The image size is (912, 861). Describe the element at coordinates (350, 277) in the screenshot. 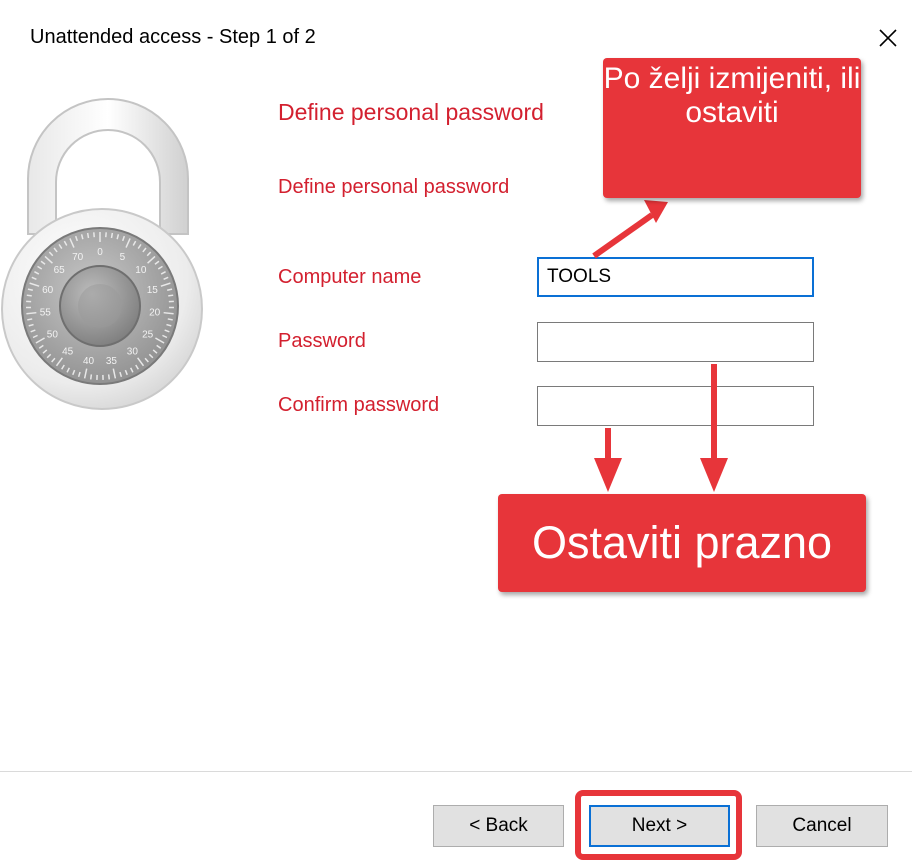

I see `computer-name-label: Computer name` at that location.